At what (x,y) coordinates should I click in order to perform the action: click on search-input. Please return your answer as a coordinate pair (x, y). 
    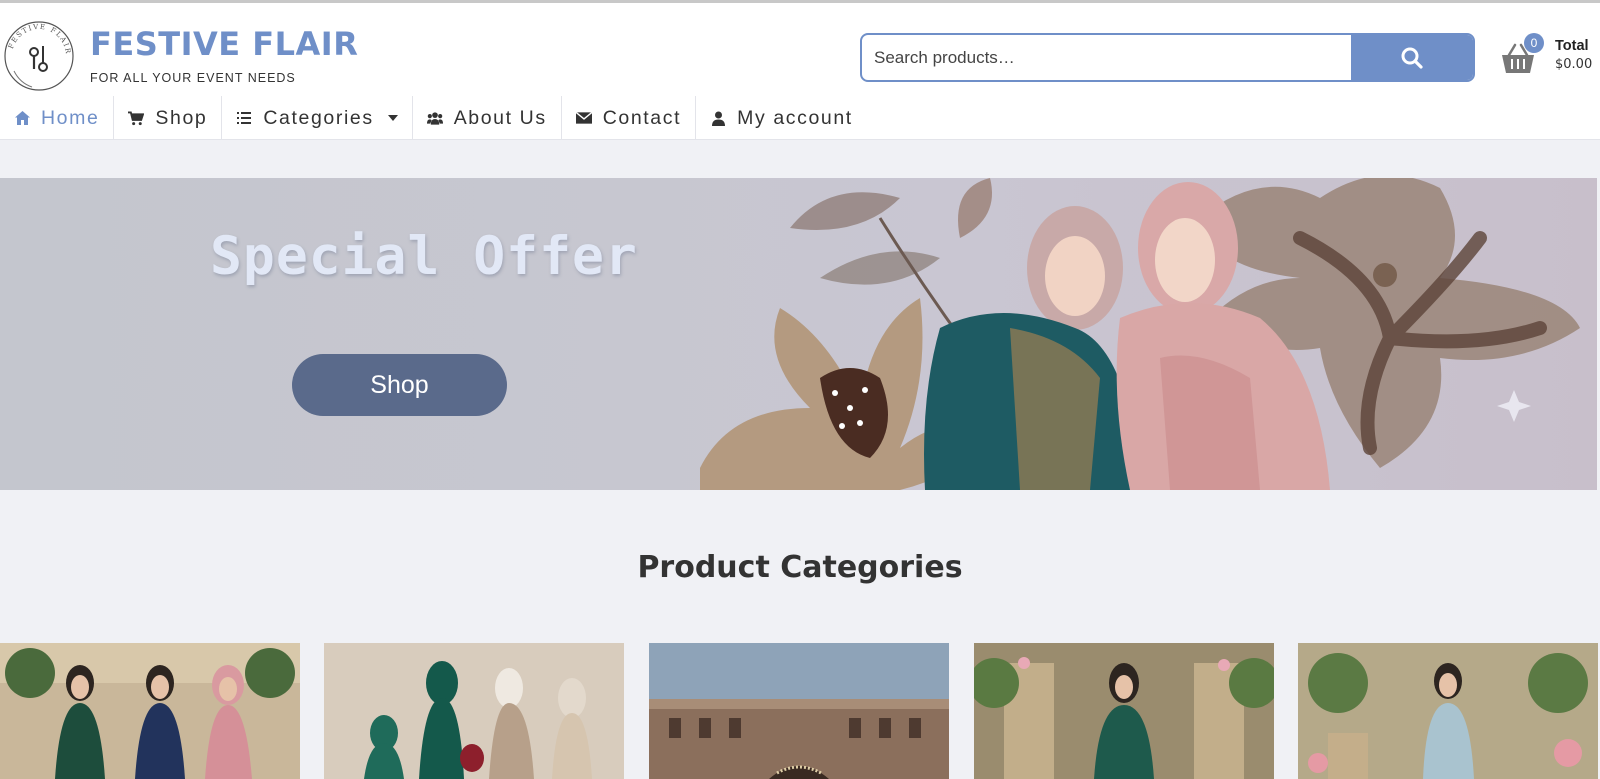
    Looking at the image, I should click on (1107, 57).